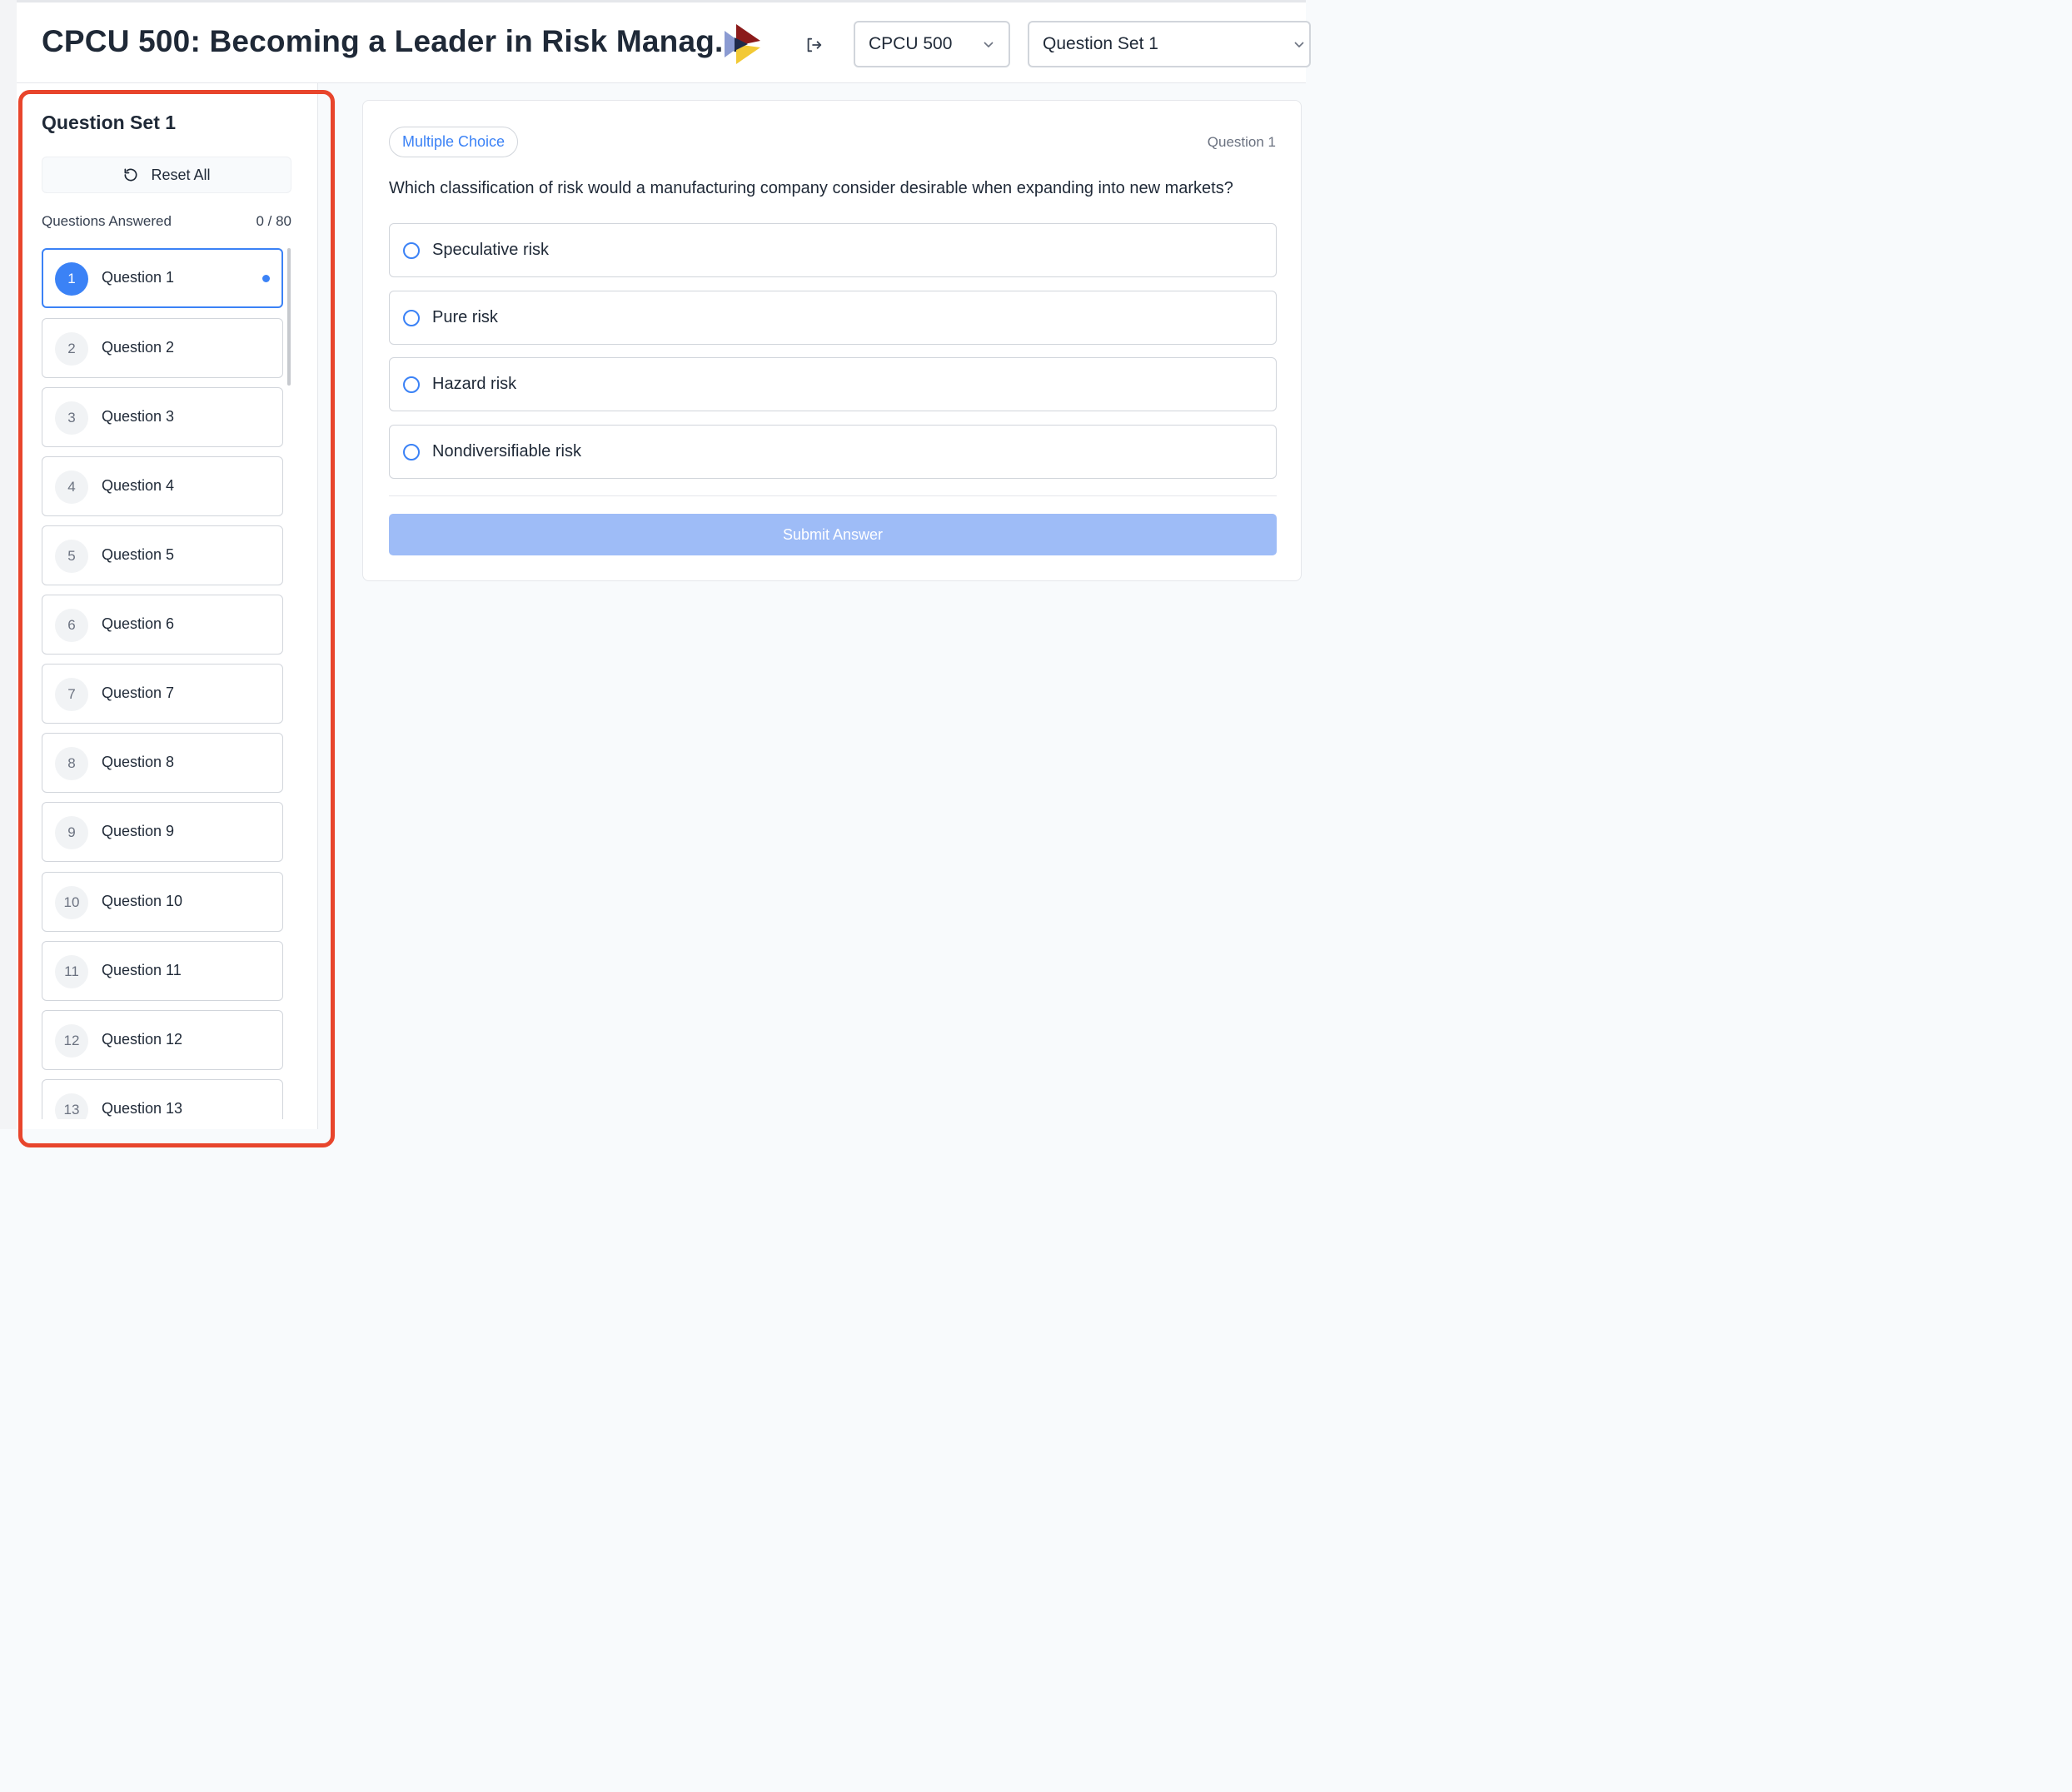  I want to click on question-list-item-12: 12 Question 12, so click(162, 1040).